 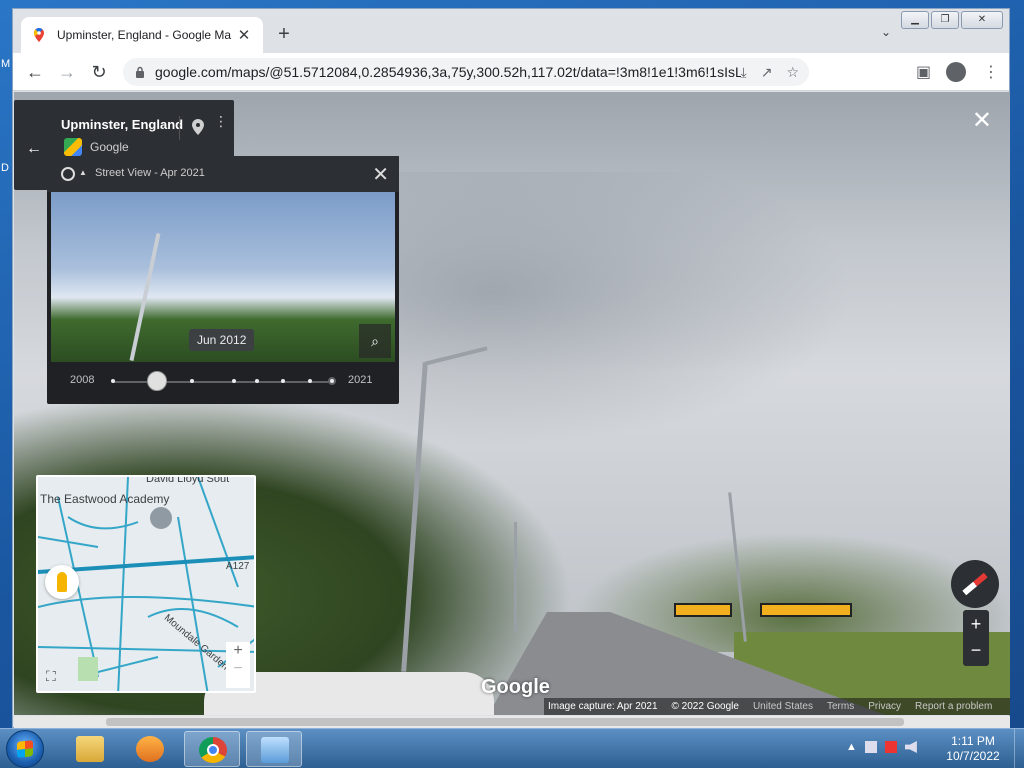 What do you see at coordinates (109, 147) in the screenshot?
I see `image-source: Google` at bounding box center [109, 147].